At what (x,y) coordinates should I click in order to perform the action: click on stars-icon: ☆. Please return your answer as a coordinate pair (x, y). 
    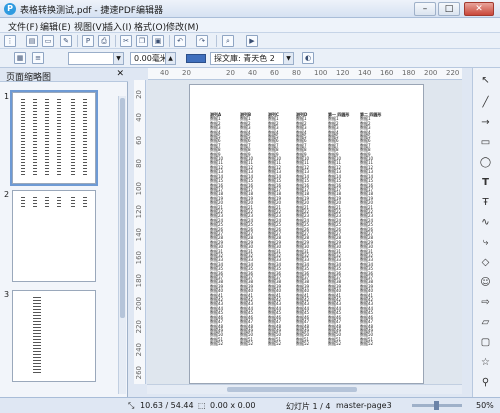
    Looking at the image, I should click on (485, 362).